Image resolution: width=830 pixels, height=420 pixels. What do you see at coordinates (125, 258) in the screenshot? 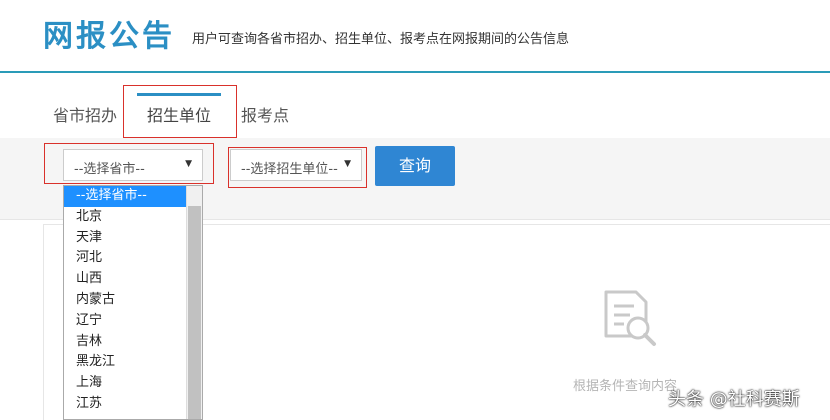
I see `dropdown-option: 河北` at bounding box center [125, 258].